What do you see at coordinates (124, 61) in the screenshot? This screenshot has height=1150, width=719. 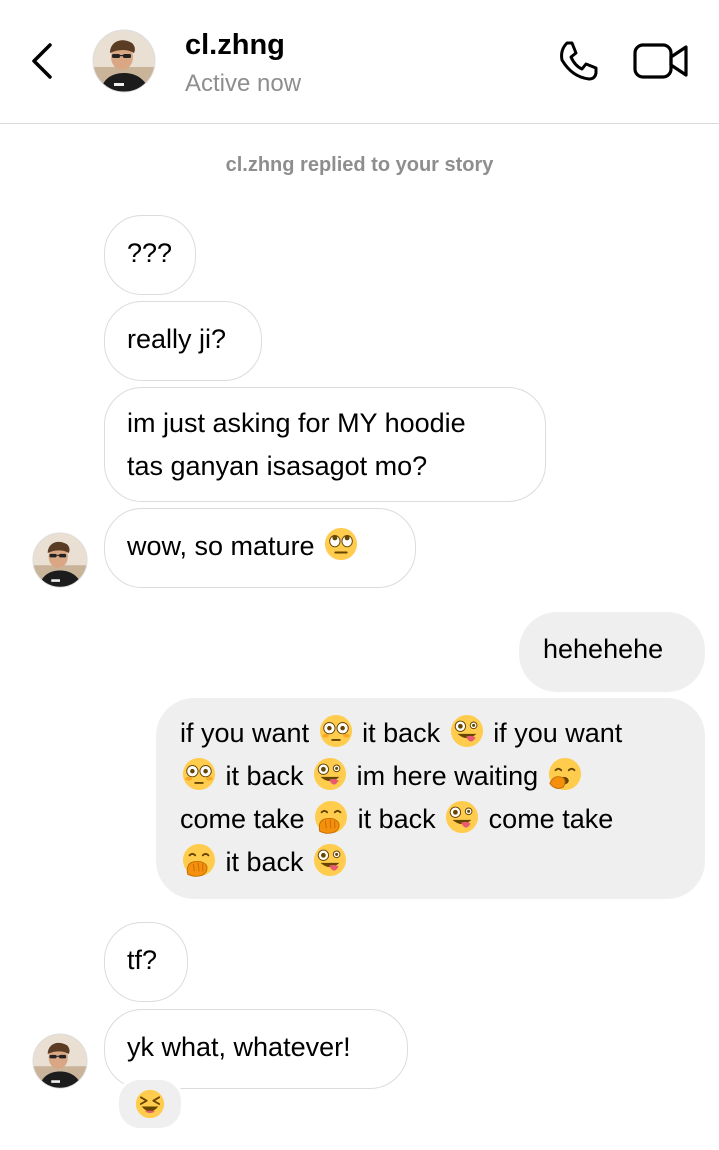 I see `profile-avatar` at bounding box center [124, 61].